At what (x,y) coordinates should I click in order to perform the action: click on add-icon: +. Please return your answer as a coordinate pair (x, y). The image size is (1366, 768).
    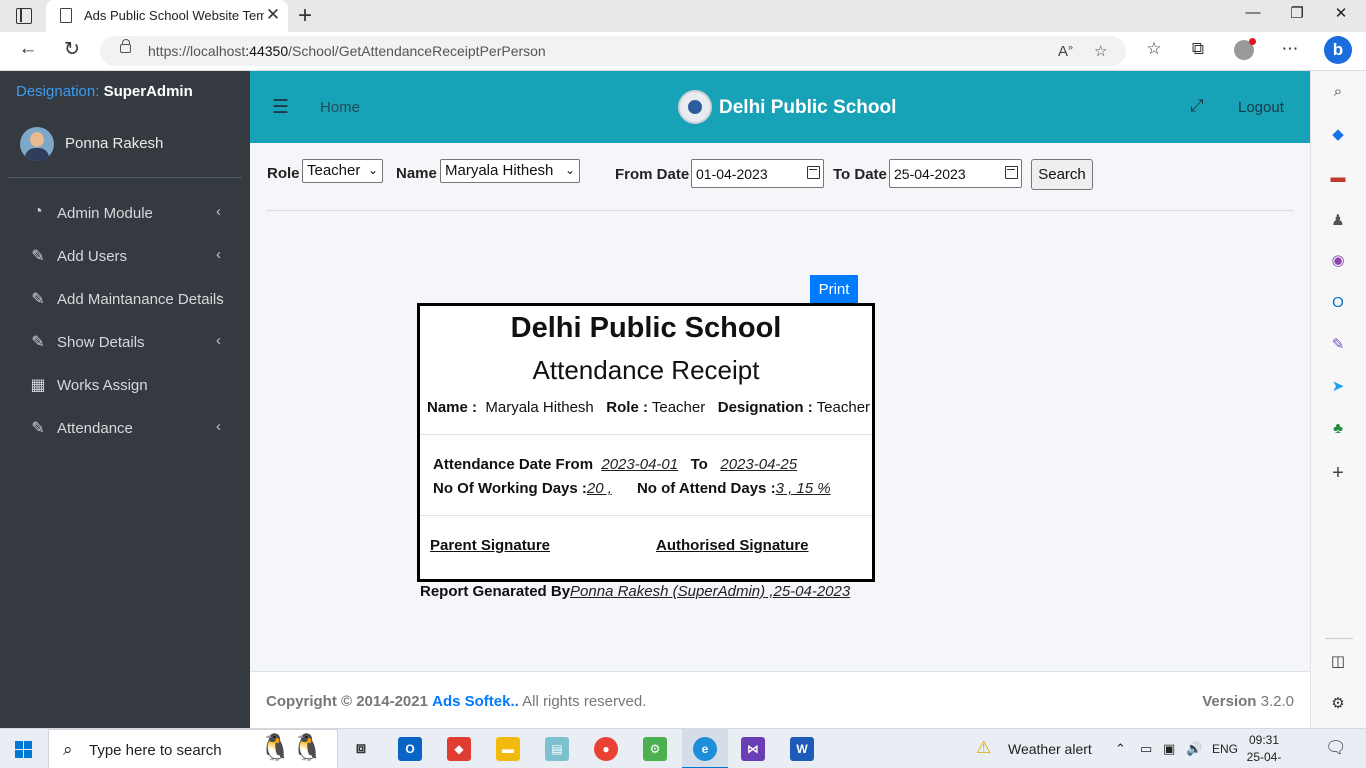
    Looking at the image, I should click on (1338, 473).